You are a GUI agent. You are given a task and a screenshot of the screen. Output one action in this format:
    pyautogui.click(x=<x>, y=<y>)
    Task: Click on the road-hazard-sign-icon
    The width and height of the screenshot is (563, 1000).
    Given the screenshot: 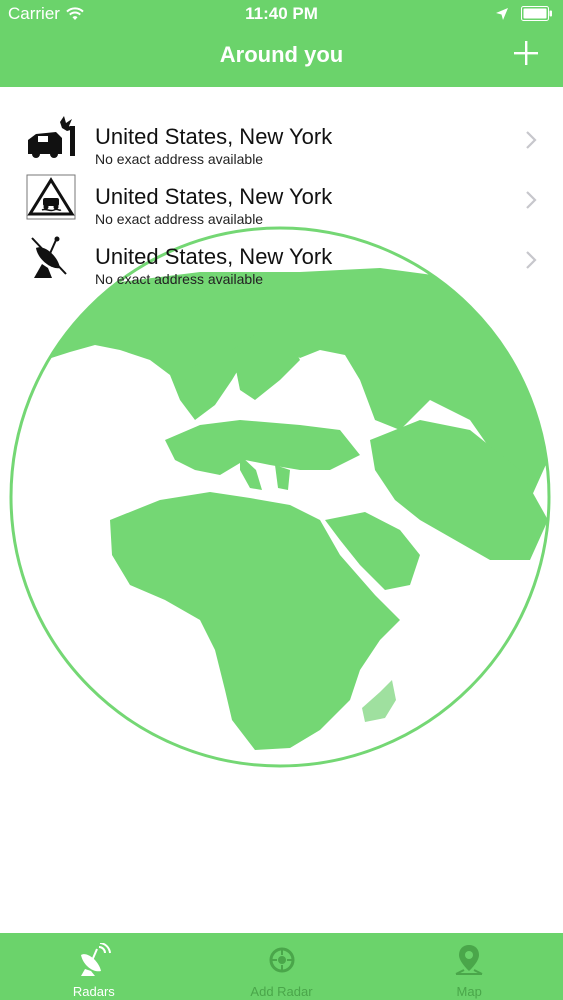 What is the action you would take?
    pyautogui.click(x=51, y=197)
    